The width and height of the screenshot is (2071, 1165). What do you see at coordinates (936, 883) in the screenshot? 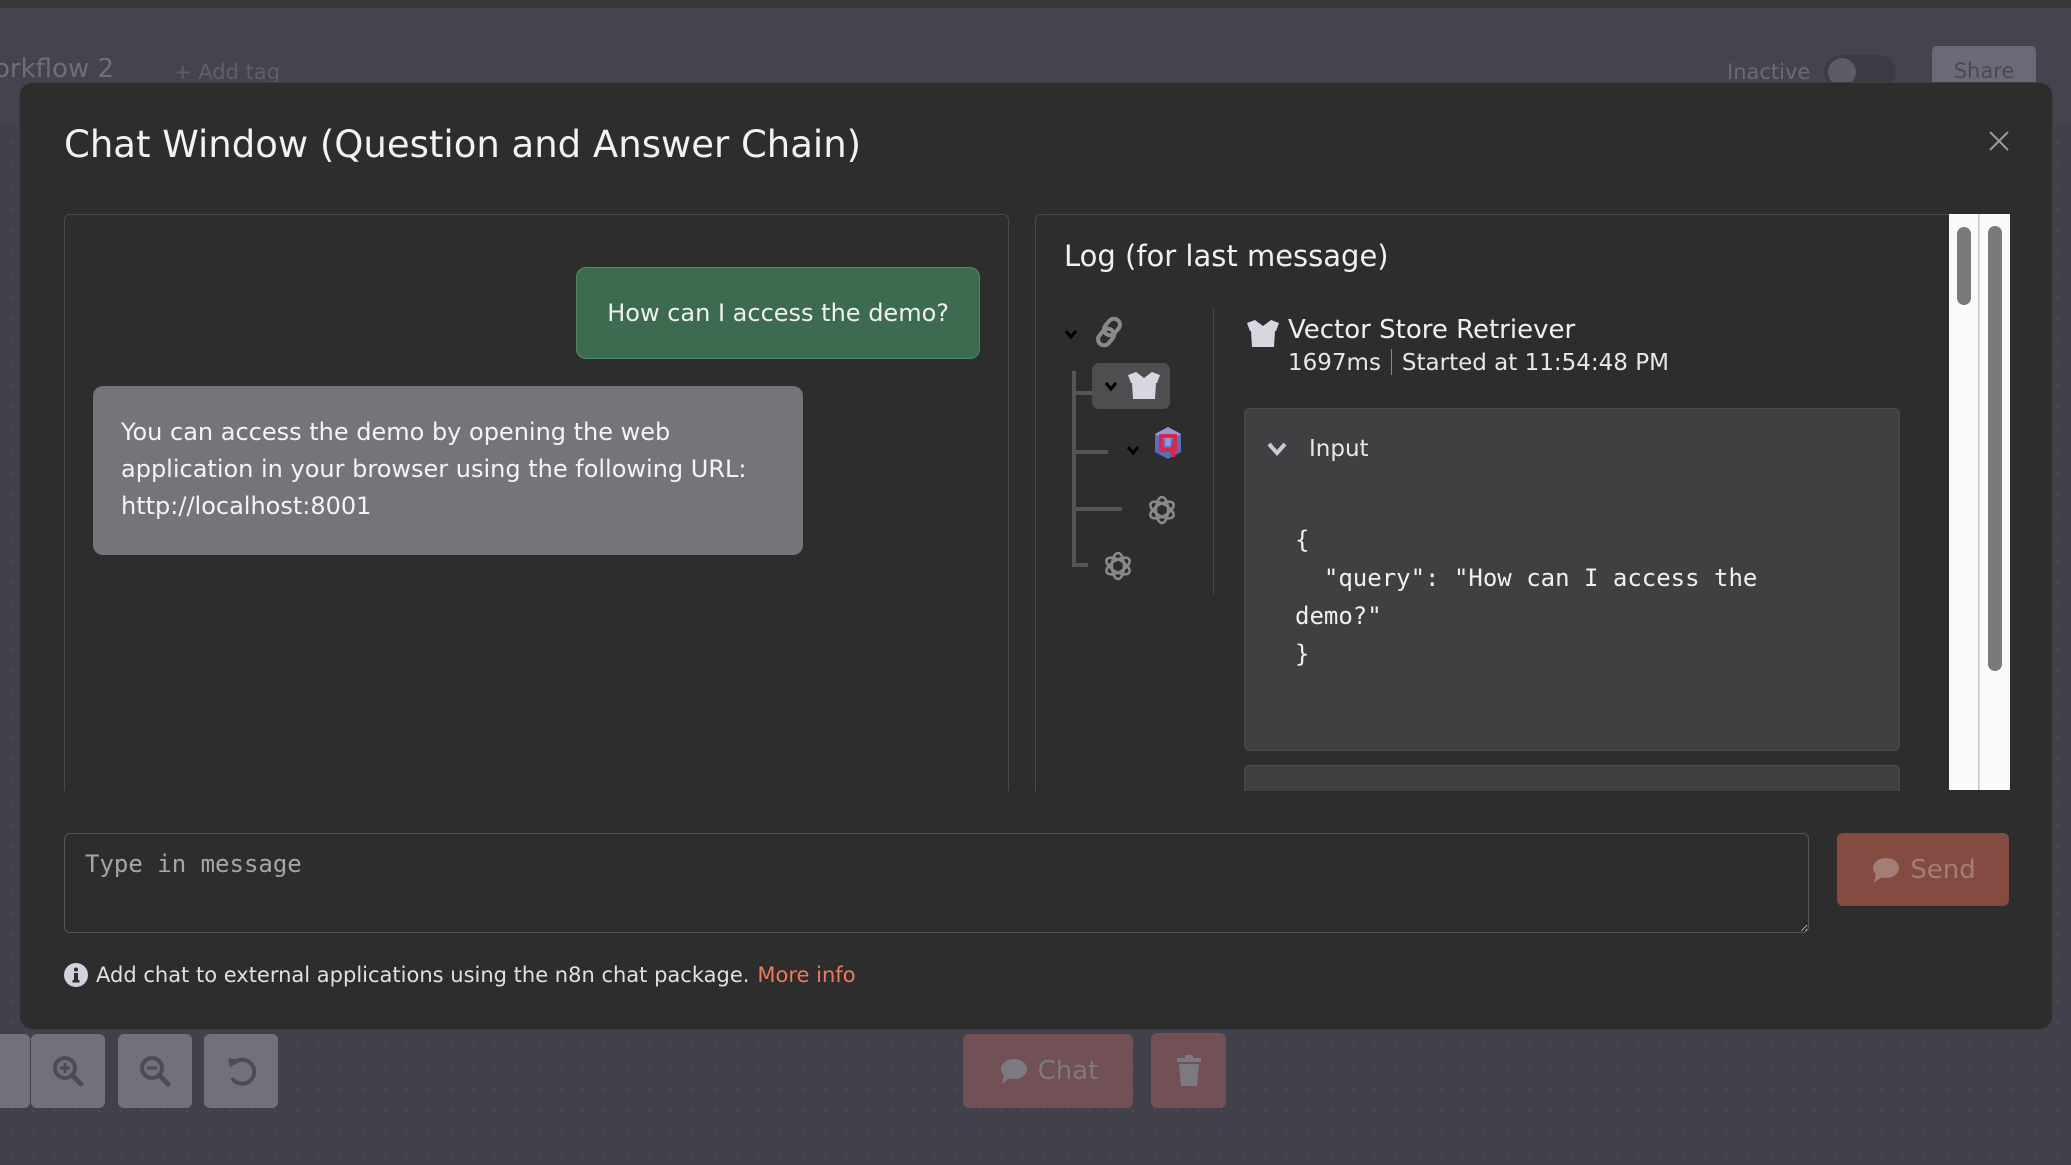
I see `message-input` at bounding box center [936, 883].